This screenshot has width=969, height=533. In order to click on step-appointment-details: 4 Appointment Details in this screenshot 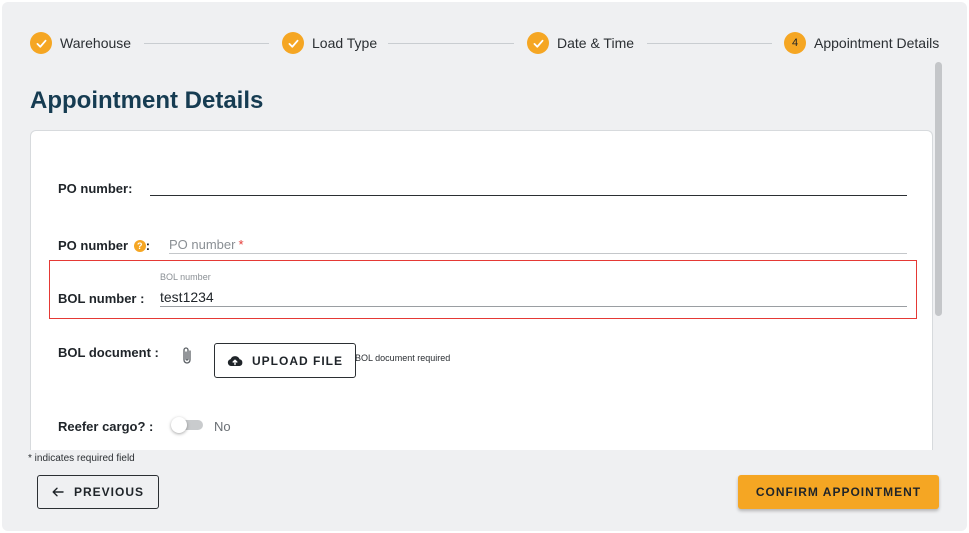, I will do `click(861, 43)`.